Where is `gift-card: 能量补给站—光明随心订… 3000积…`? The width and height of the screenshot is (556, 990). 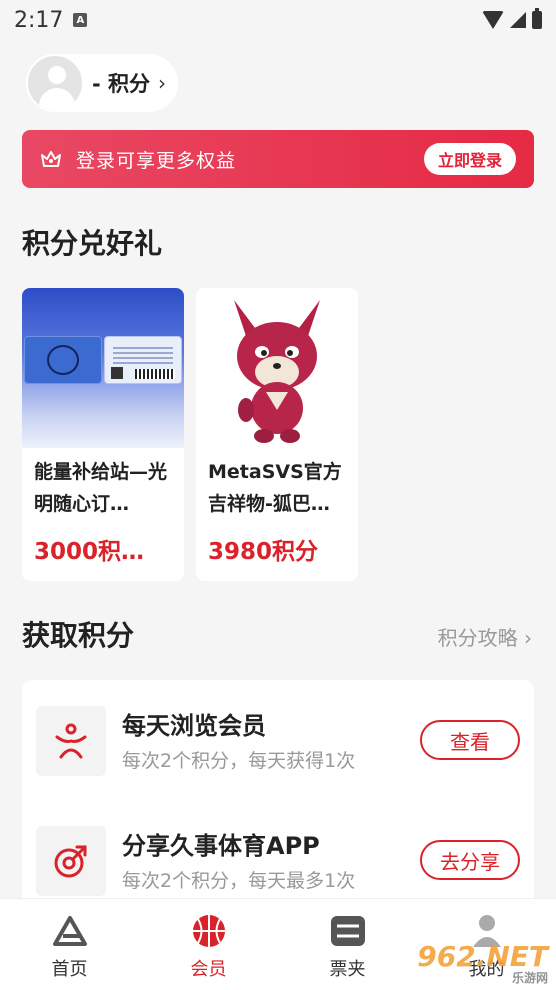 gift-card: 能量补给站—光明随心订… 3000积… is located at coordinates (103, 434).